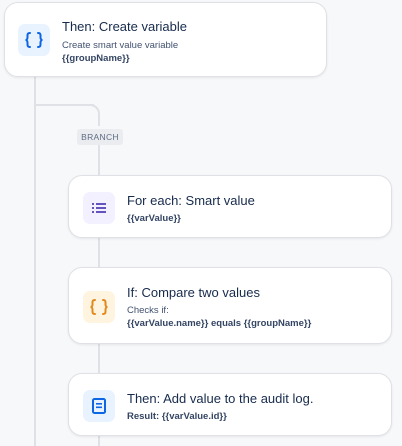  I want to click on step-title: Then: Create variable, so click(125, 26).